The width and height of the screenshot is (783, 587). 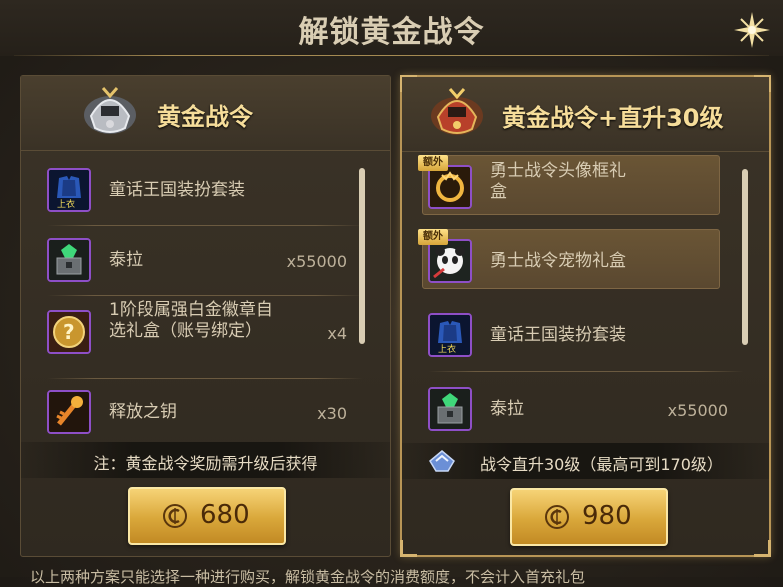 I want to click on close-star-icon, so click(x=752, y=30).